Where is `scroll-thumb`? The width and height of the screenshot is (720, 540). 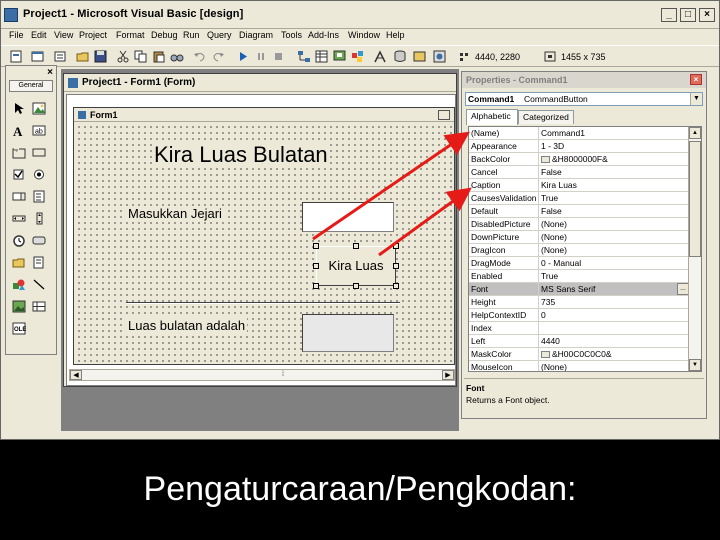 scroll-thumb is located at coordinates (695, 199).